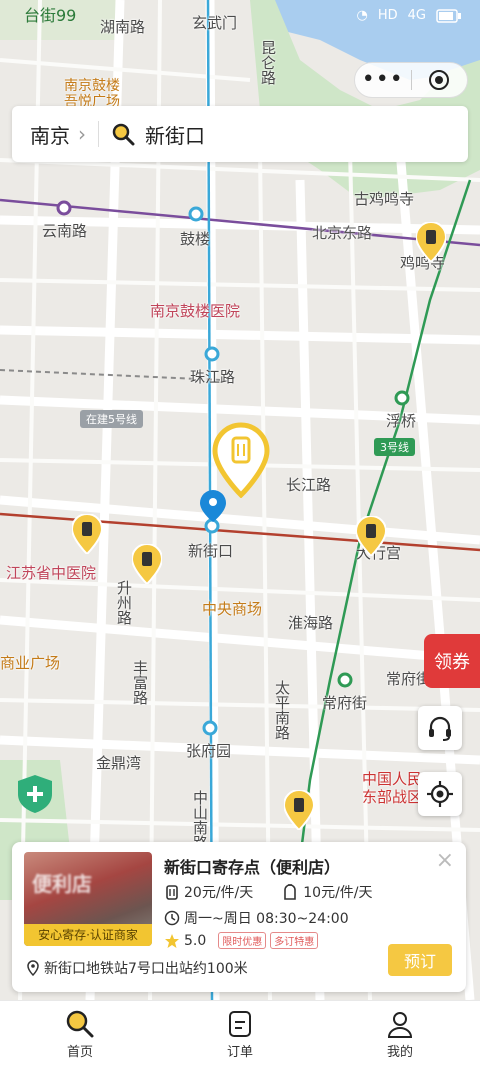 Image resolution: width=480 pixels, height=1066 pixels. Describe the element at coordinates (282, 710) in the screenshot. I see `map-label-taiping-rd: 太平南路` at that location.